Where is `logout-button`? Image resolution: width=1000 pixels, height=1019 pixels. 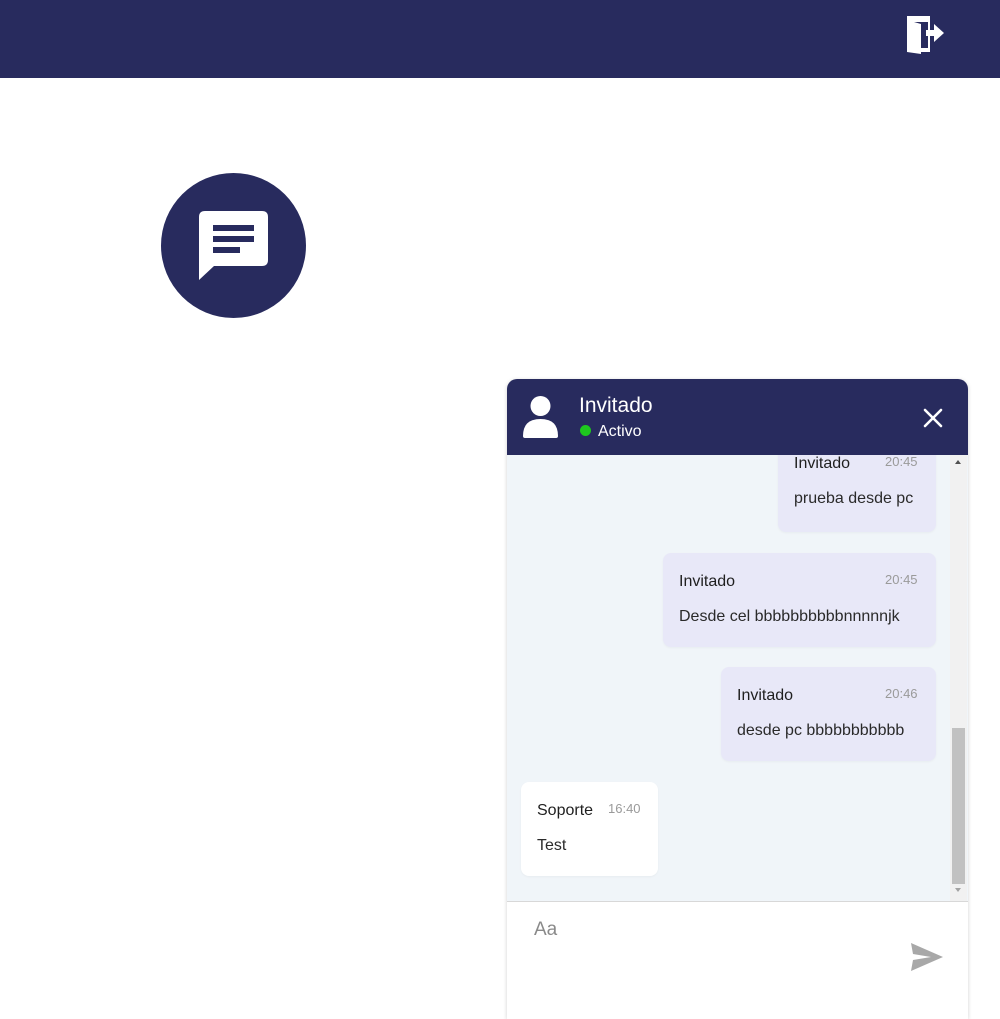
logout-button is located at coordinates (924, 34).